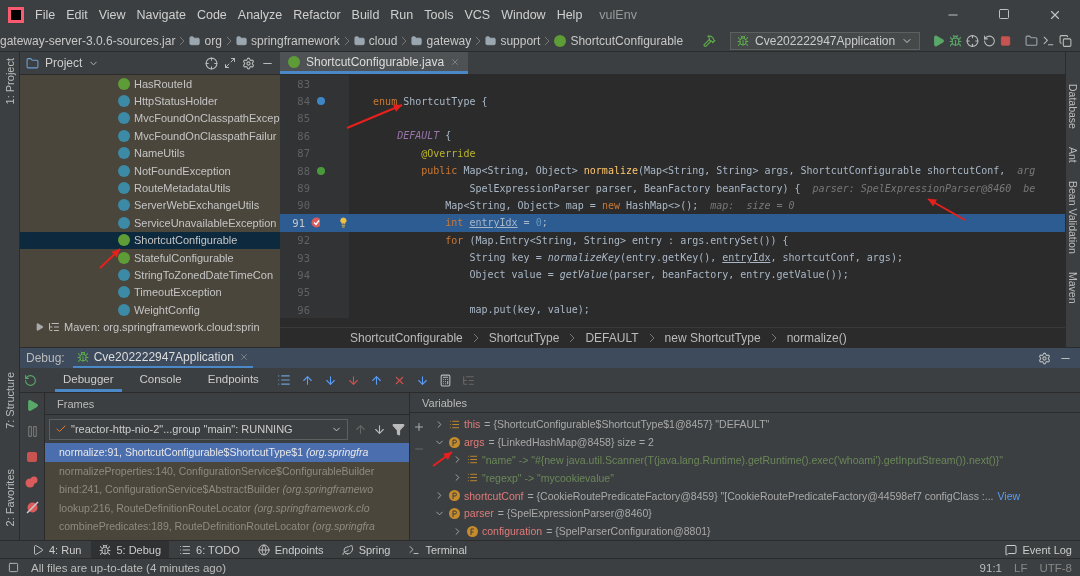 Image resolution: width=1080 pixels, height=576 pixels. What do you see at coordinates (474, 442) in the screenshot?
I see `variable-name: args` at bounding box center [474, 442].